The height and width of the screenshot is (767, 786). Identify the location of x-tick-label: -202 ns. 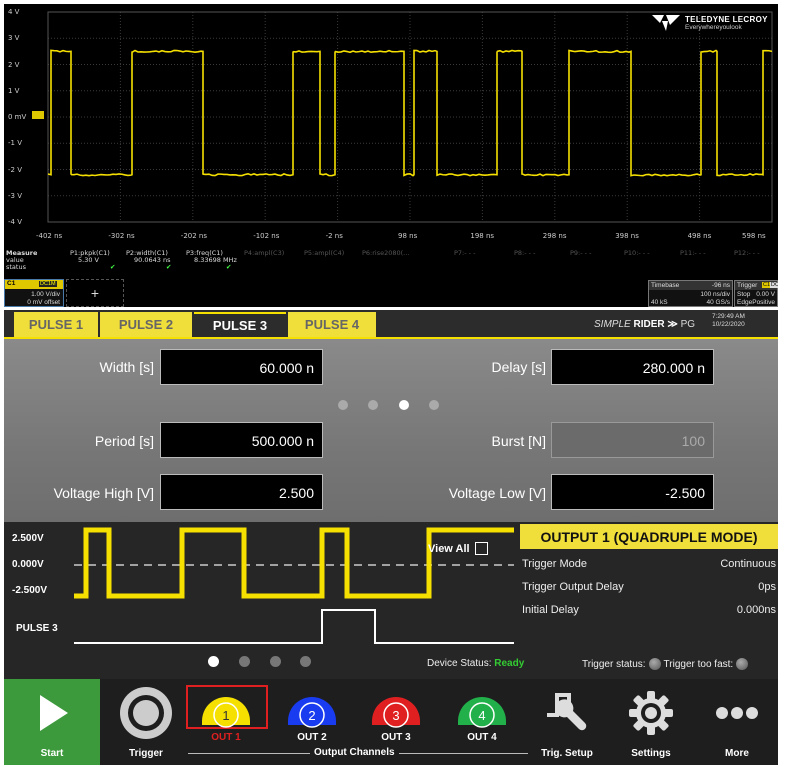
(194, 236).